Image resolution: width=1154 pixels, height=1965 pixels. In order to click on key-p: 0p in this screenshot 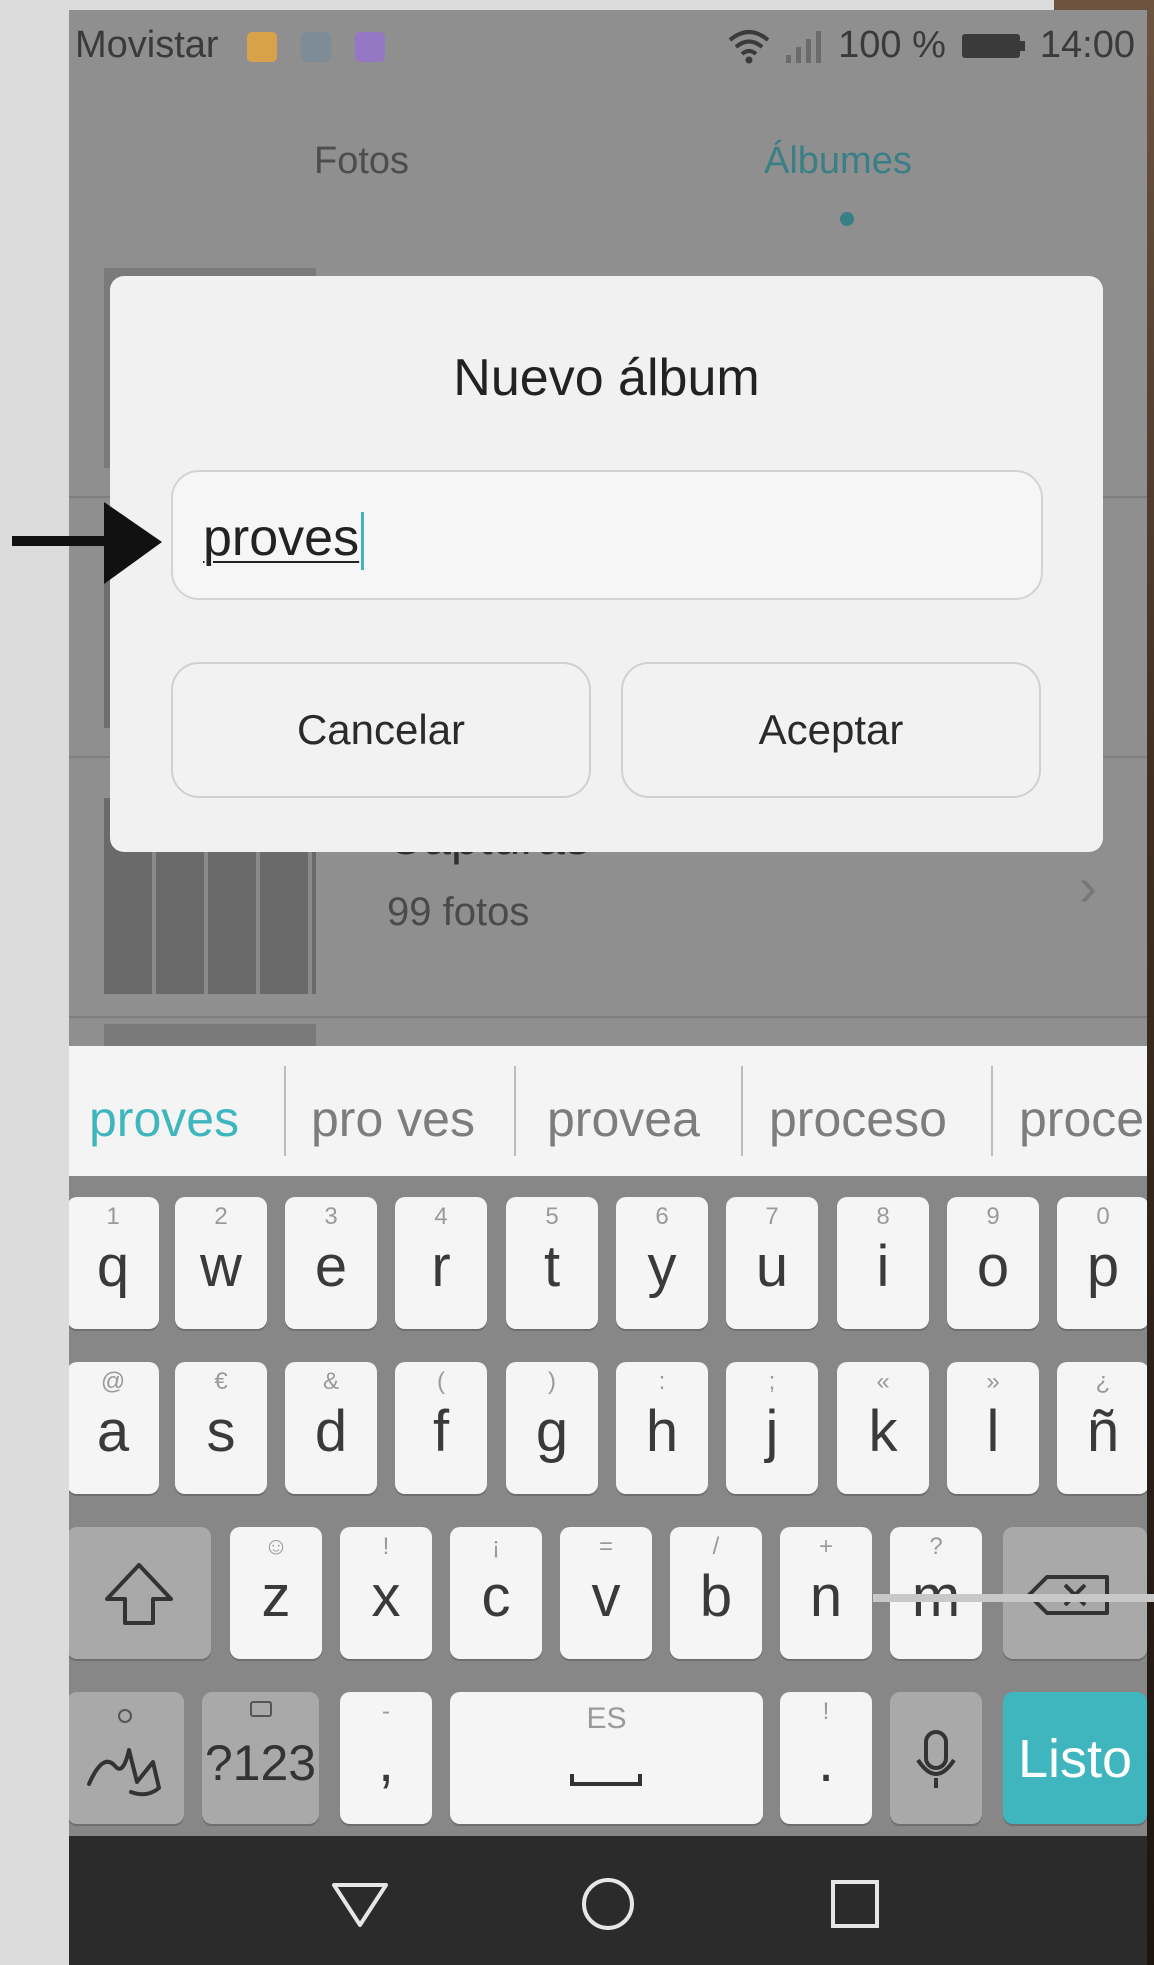, I will do `click(1102, 1263)`.